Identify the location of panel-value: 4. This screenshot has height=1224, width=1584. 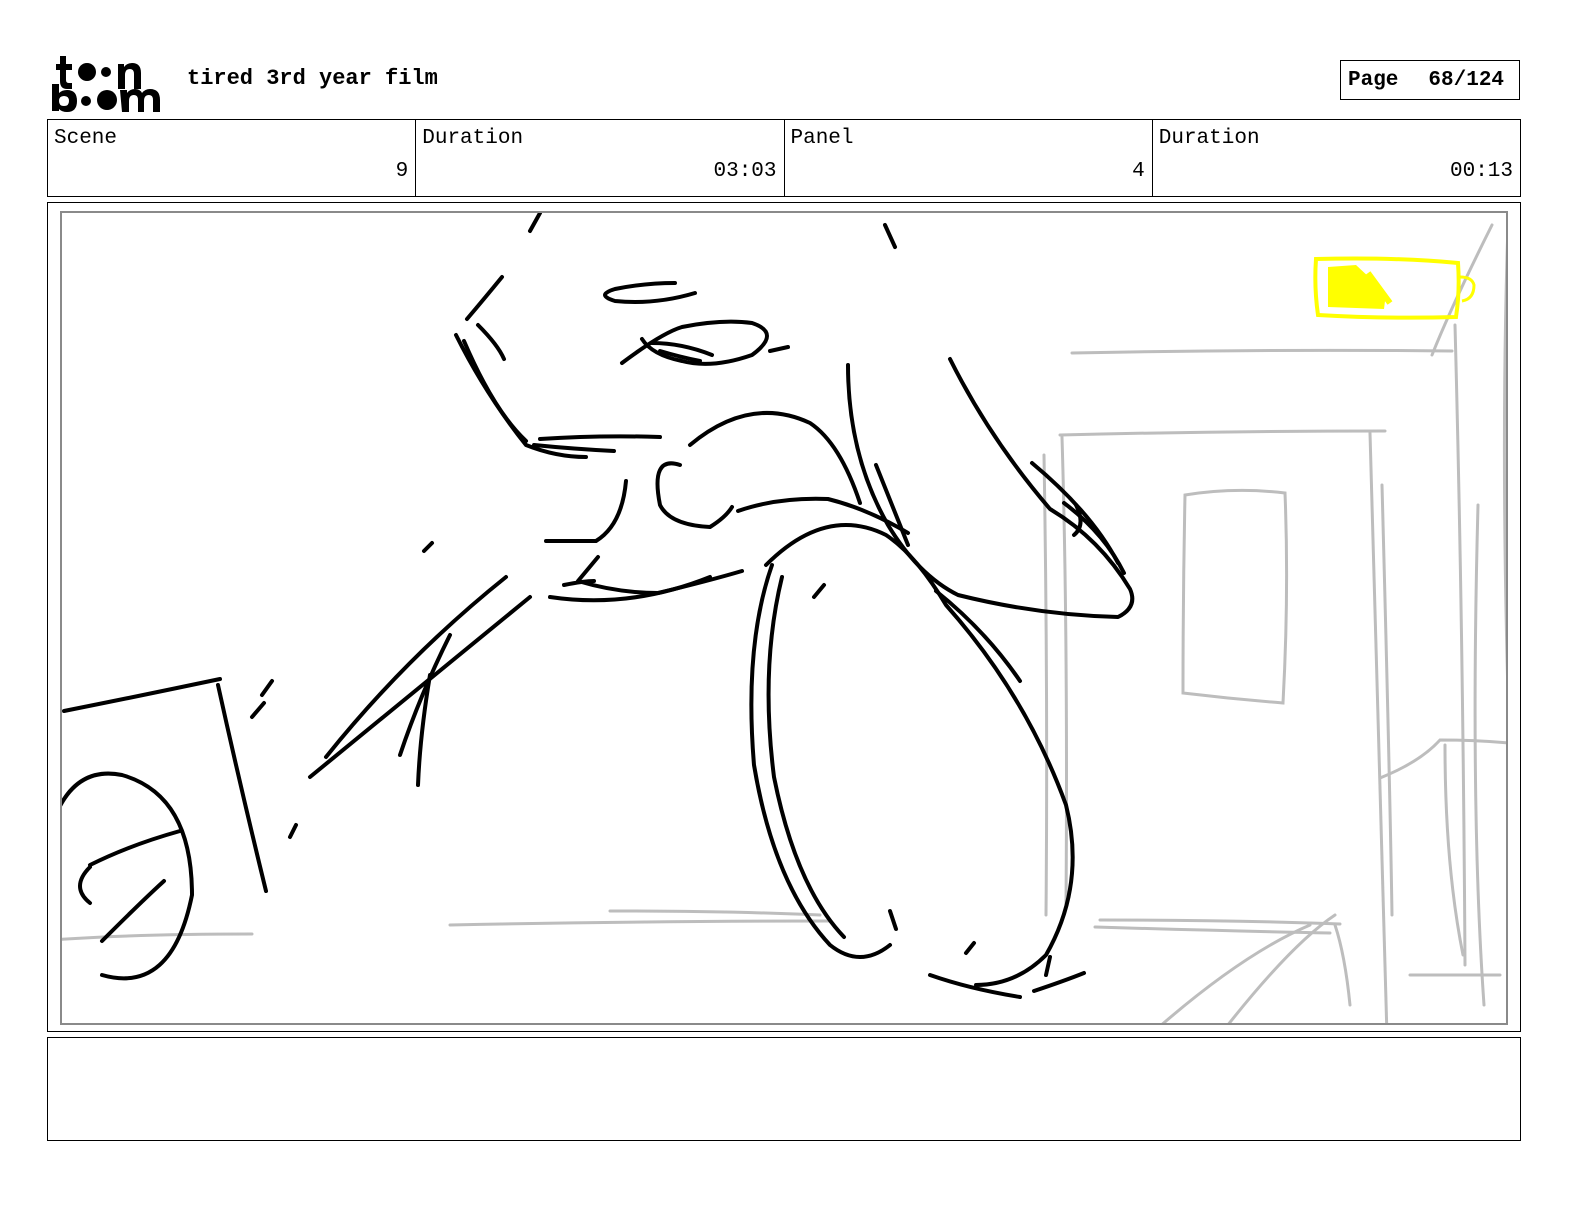
(1138, 171).